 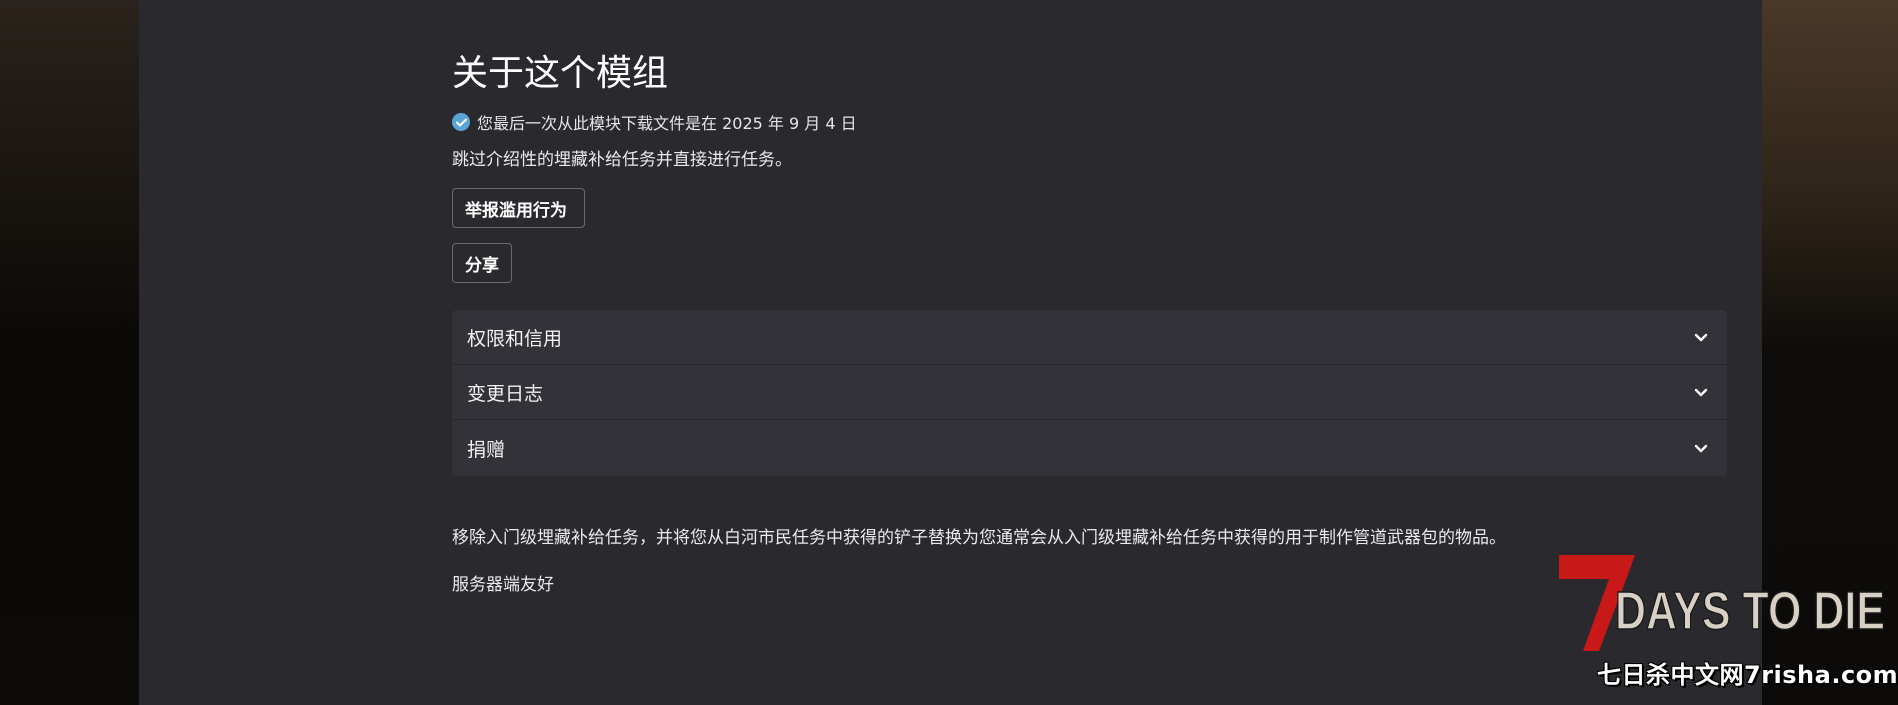 I want to click on accordion-changelog: 变更日志, so click(x=1089, y=392).